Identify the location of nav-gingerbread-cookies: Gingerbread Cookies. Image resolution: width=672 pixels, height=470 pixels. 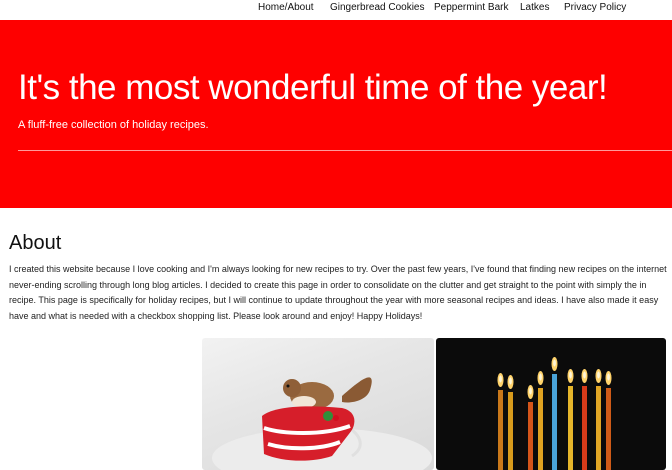
(377, 7).